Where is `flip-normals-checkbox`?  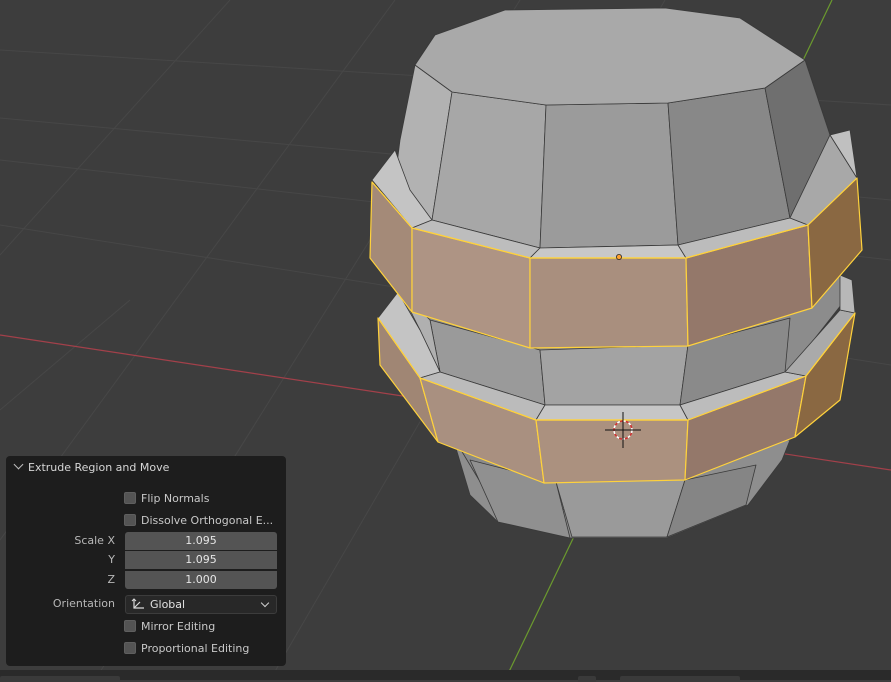 flip-normals-checkbox is located at coordinates (130, 498).